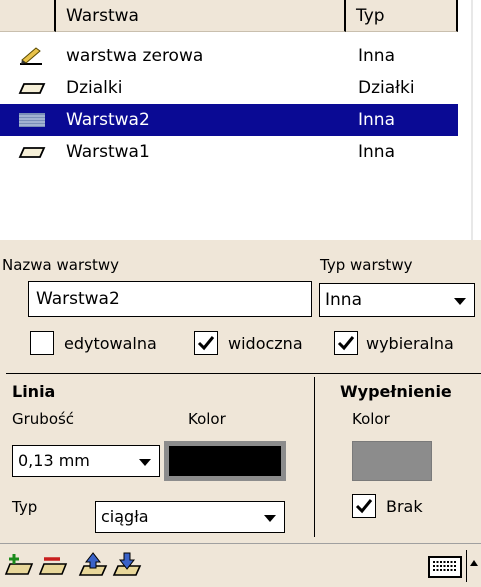 The image size is (481, 587). What do you see at coordinates (343, 300) in the screenshot?
I see `layer-type-value: Inna` at bounding box center [343, 300].